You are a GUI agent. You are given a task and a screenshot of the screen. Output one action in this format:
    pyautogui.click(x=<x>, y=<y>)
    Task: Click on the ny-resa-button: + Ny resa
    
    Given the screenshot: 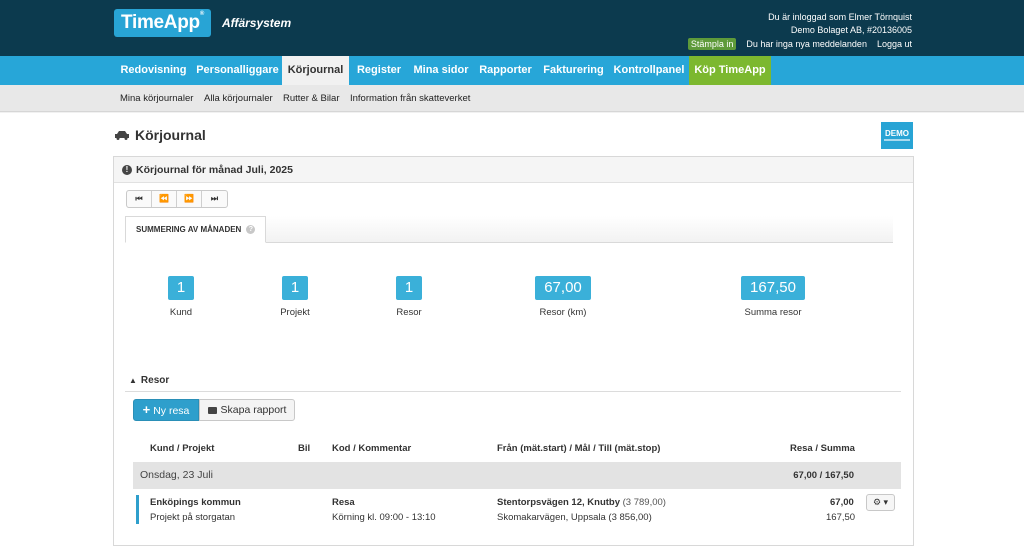 What is the action you would take?
    pyautogui.click(x=166, y=410)
    